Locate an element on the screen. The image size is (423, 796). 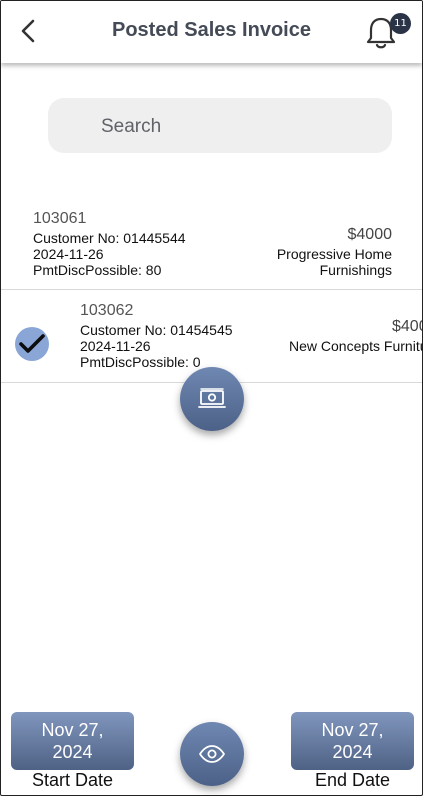
invoice-number: 103062 is located at coordinates (107, 310).